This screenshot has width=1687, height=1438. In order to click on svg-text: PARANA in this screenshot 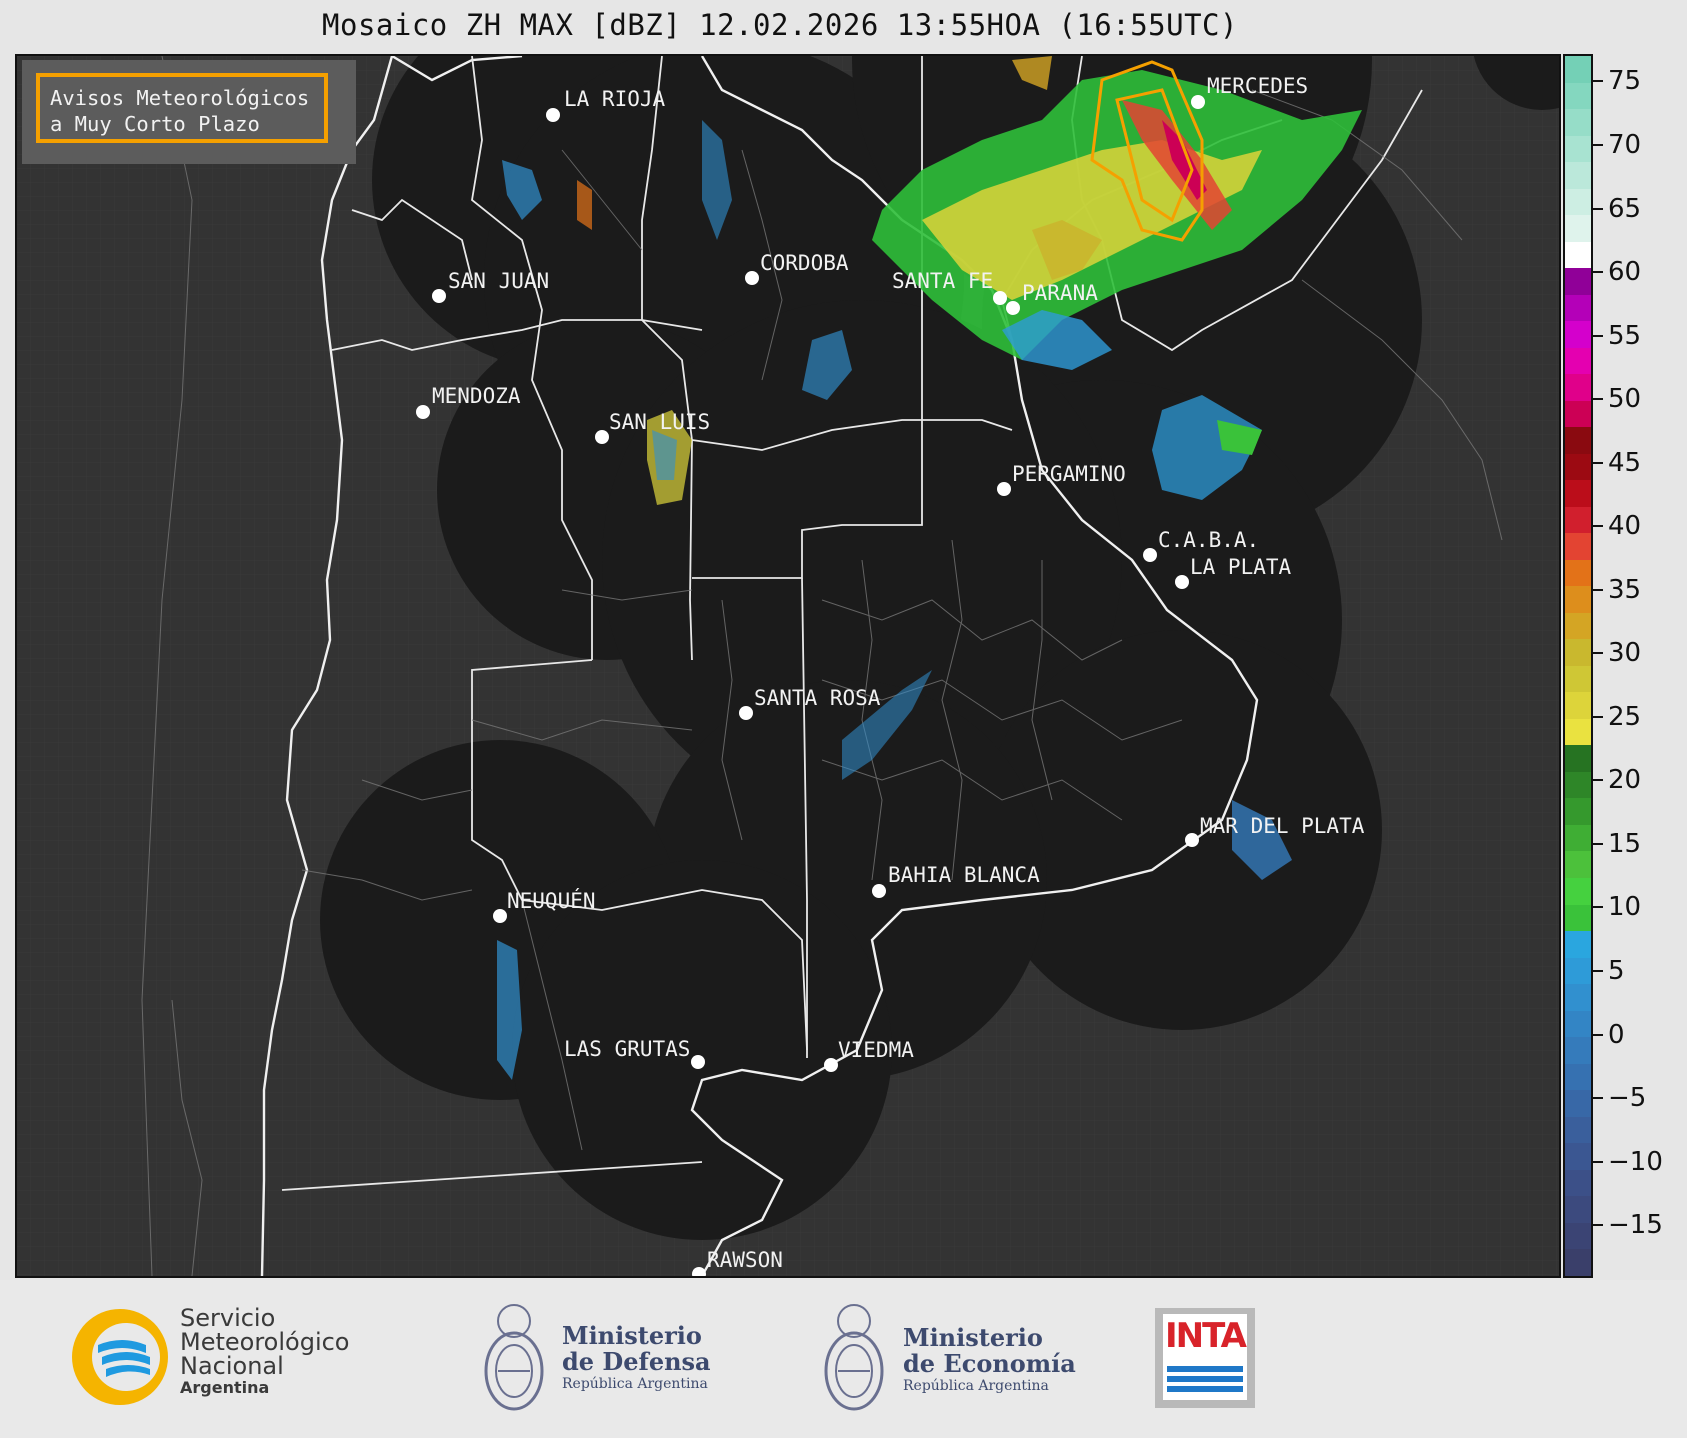, I will do `click(1060, 293)`.